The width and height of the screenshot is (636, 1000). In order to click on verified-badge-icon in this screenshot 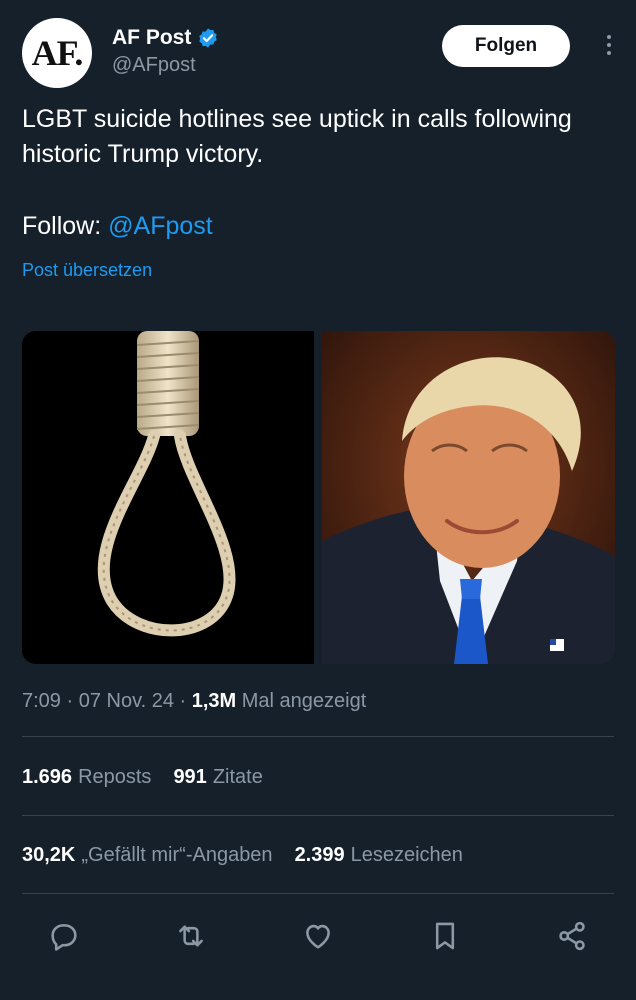, I will do `click(208, 38)`.